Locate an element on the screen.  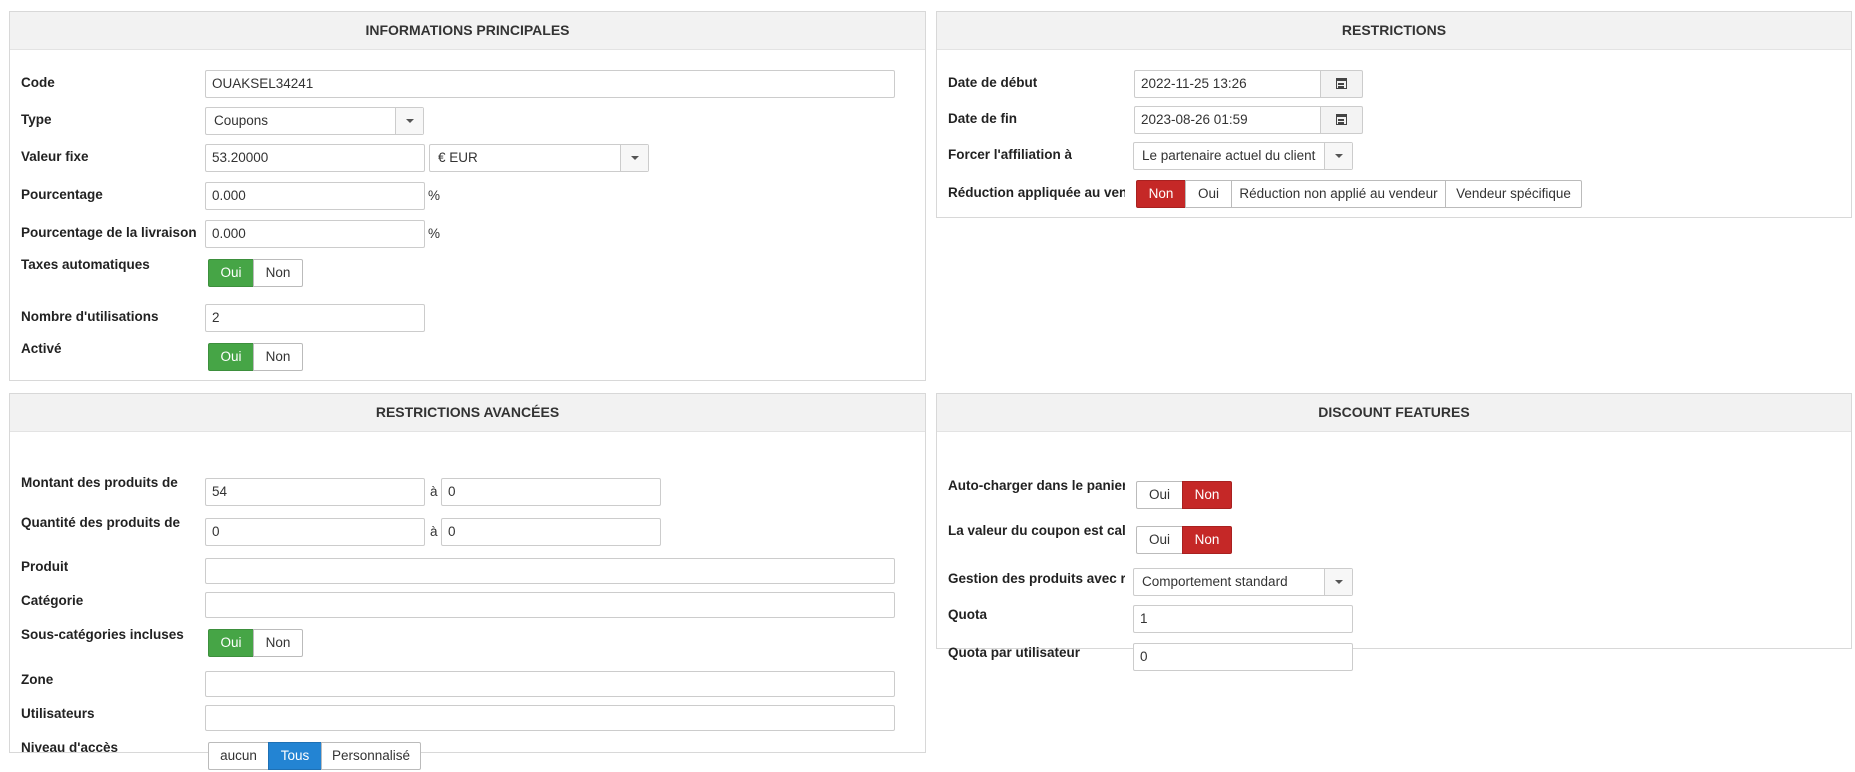
amount-to-input: 0 is located at coordinates (551, 492).